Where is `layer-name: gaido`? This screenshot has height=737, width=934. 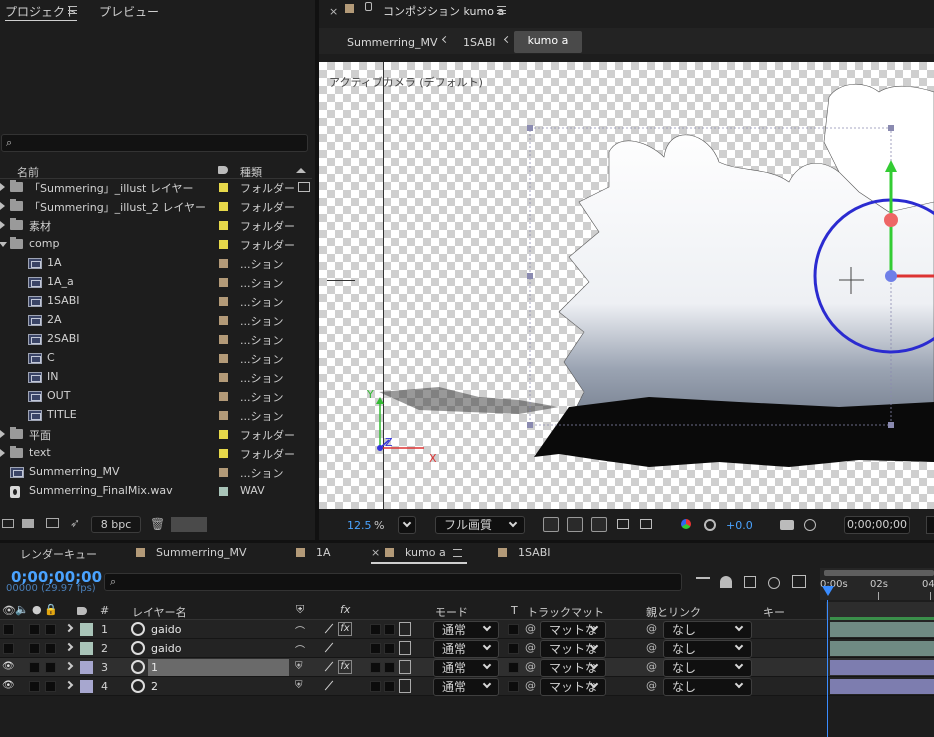
layer-name: gaido is located at coordinates (166, 629).